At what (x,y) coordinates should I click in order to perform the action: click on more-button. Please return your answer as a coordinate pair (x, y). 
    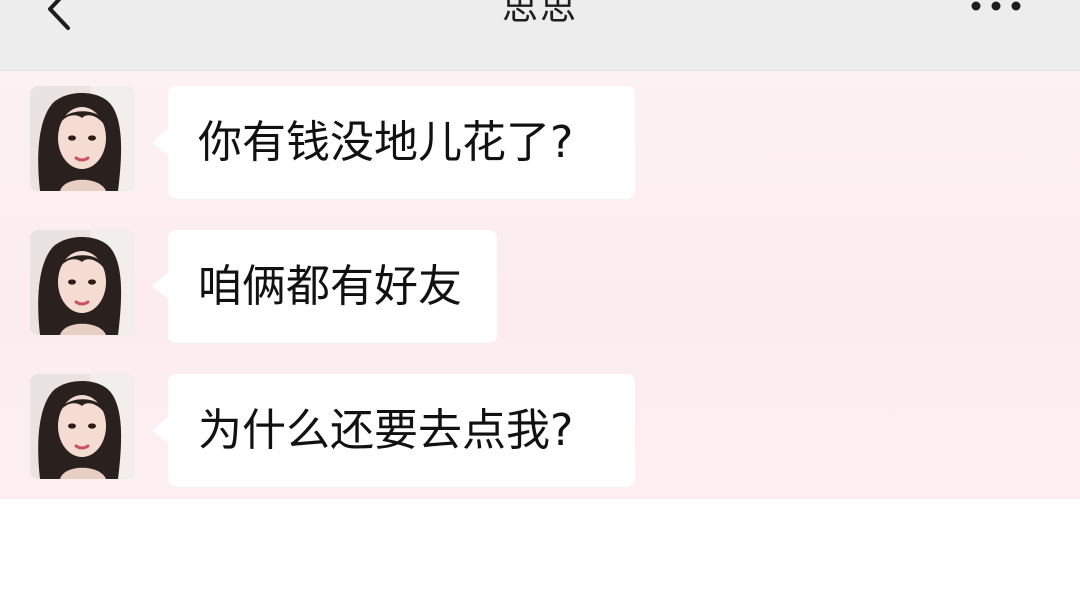
    Looking at the image, I should click on (996, 10).